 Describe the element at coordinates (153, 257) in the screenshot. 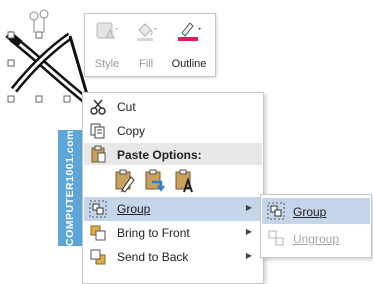

I see `send-to-back-label: Send to Back` at that location.